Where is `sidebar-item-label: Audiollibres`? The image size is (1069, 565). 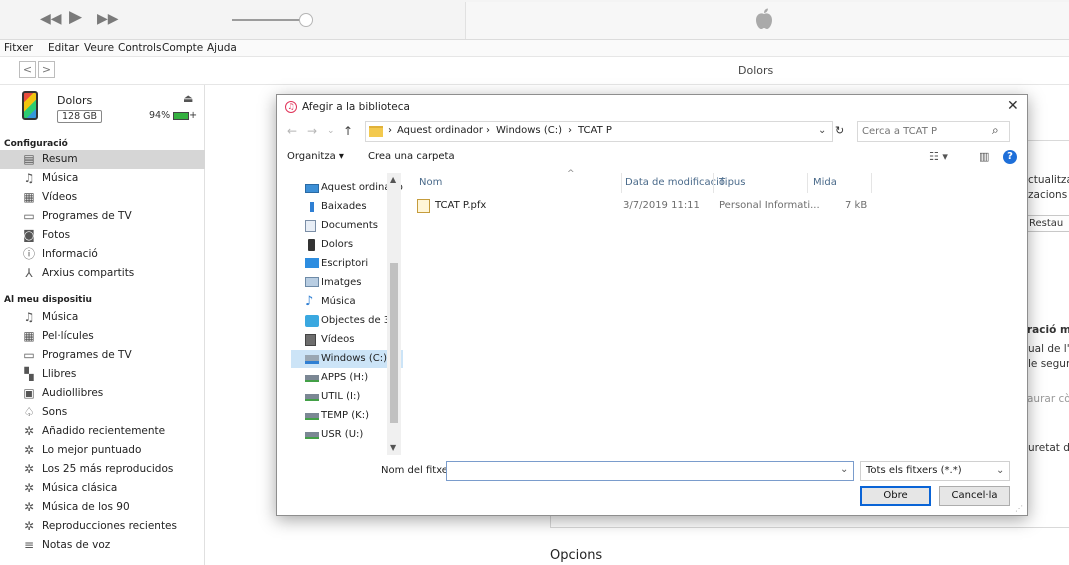 sidebar-item-label: Audiollibres is located at coordinates (73, 393).